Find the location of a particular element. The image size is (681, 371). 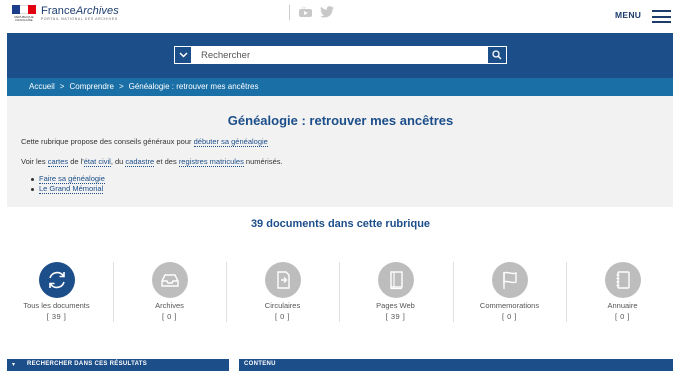

list-item: Faire sa généalogie is located at coordinates (67, 179).